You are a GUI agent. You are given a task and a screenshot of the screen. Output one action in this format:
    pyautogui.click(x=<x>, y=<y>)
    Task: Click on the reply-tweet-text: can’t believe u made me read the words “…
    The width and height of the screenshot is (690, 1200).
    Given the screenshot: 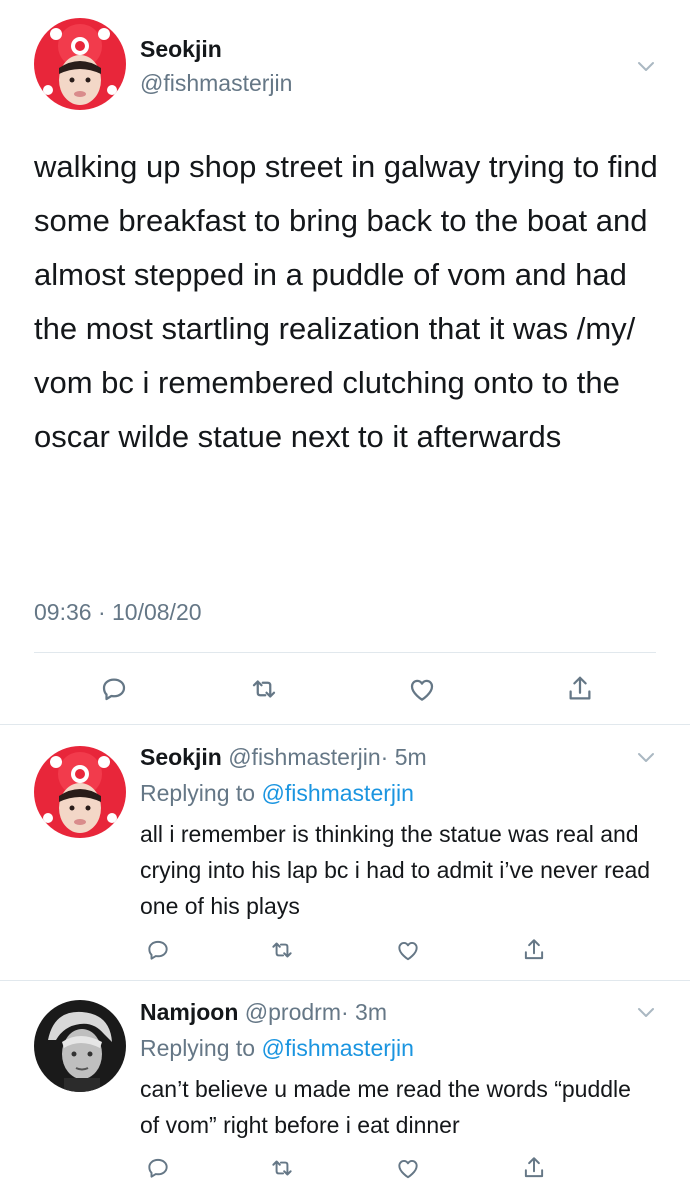 What is the action you would take?
    pyautogui.click(x=385, y=1107)
    